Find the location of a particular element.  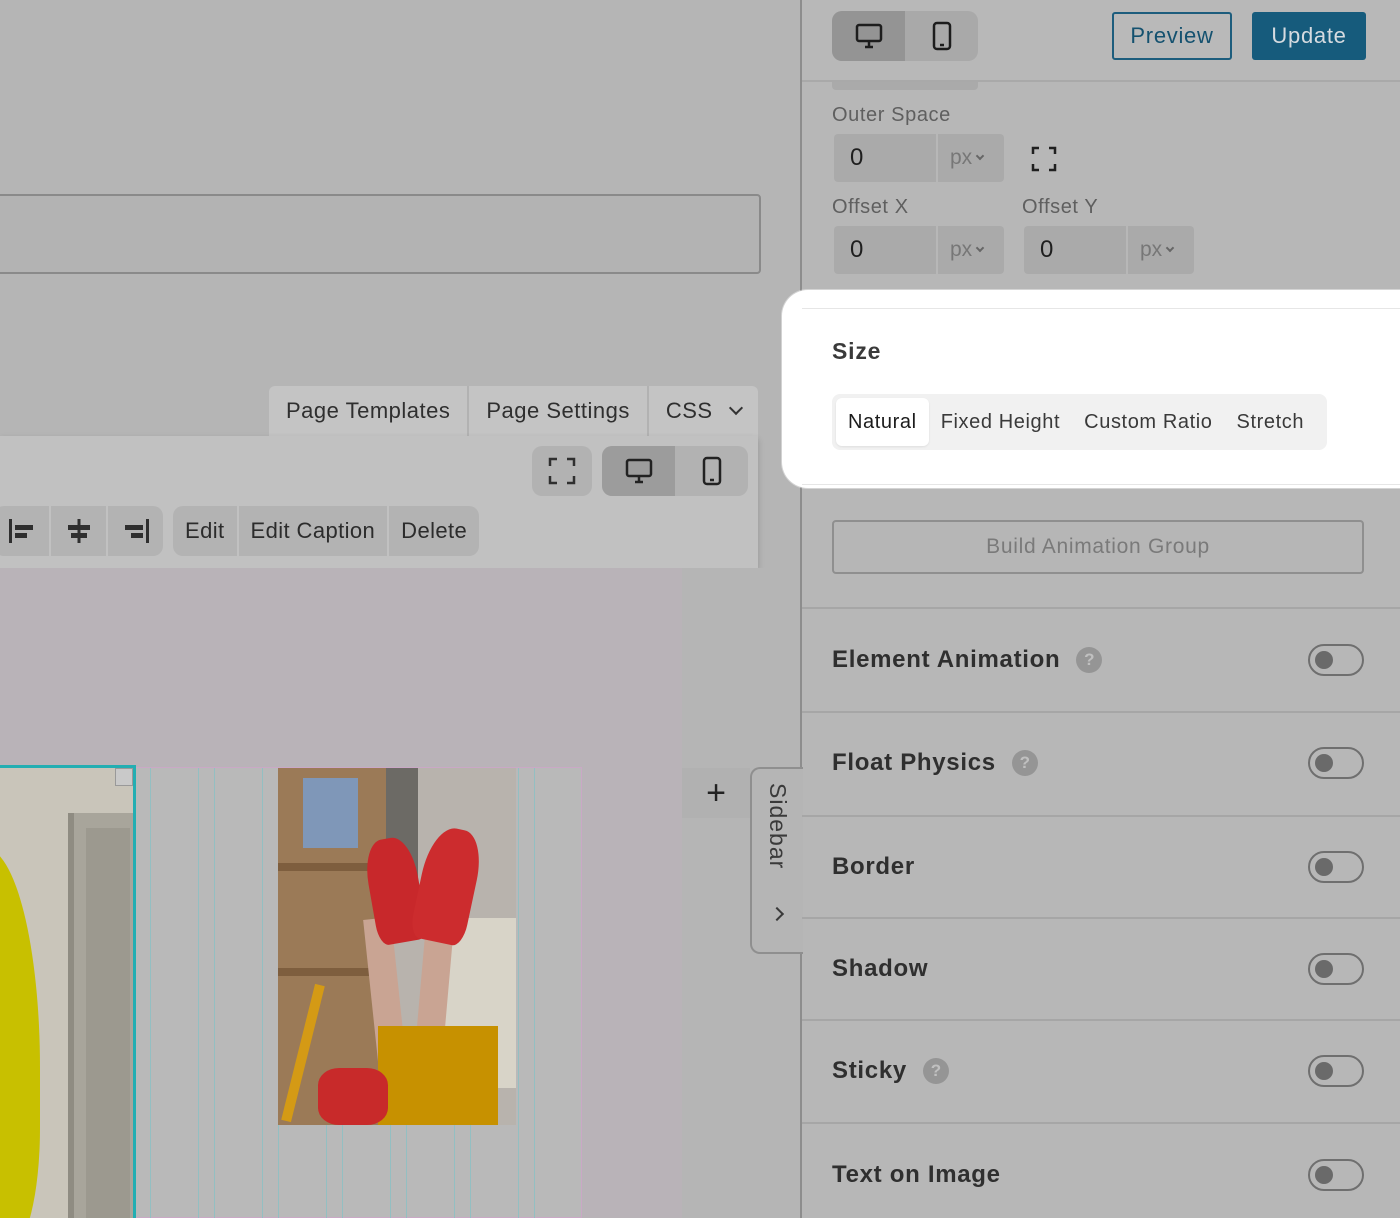

size-title: Size is located at coordinates (857, 351).